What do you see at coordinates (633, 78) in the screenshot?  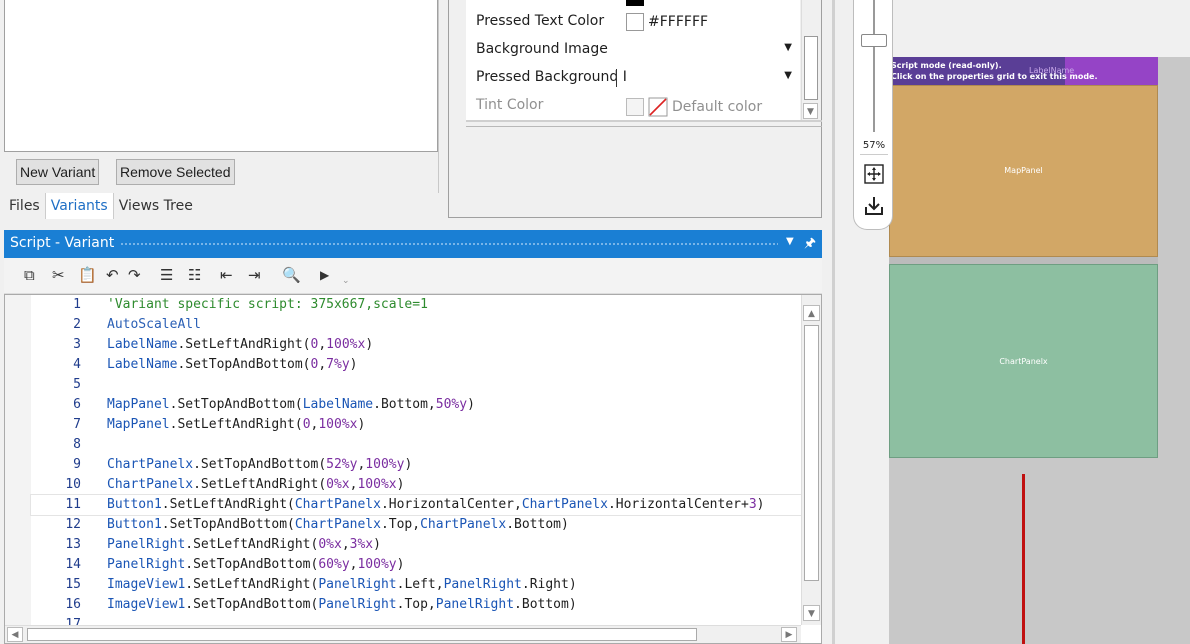 I see `prop-row-pressed-background: Pressed Background I ▼` at bounding box center [633, 78].